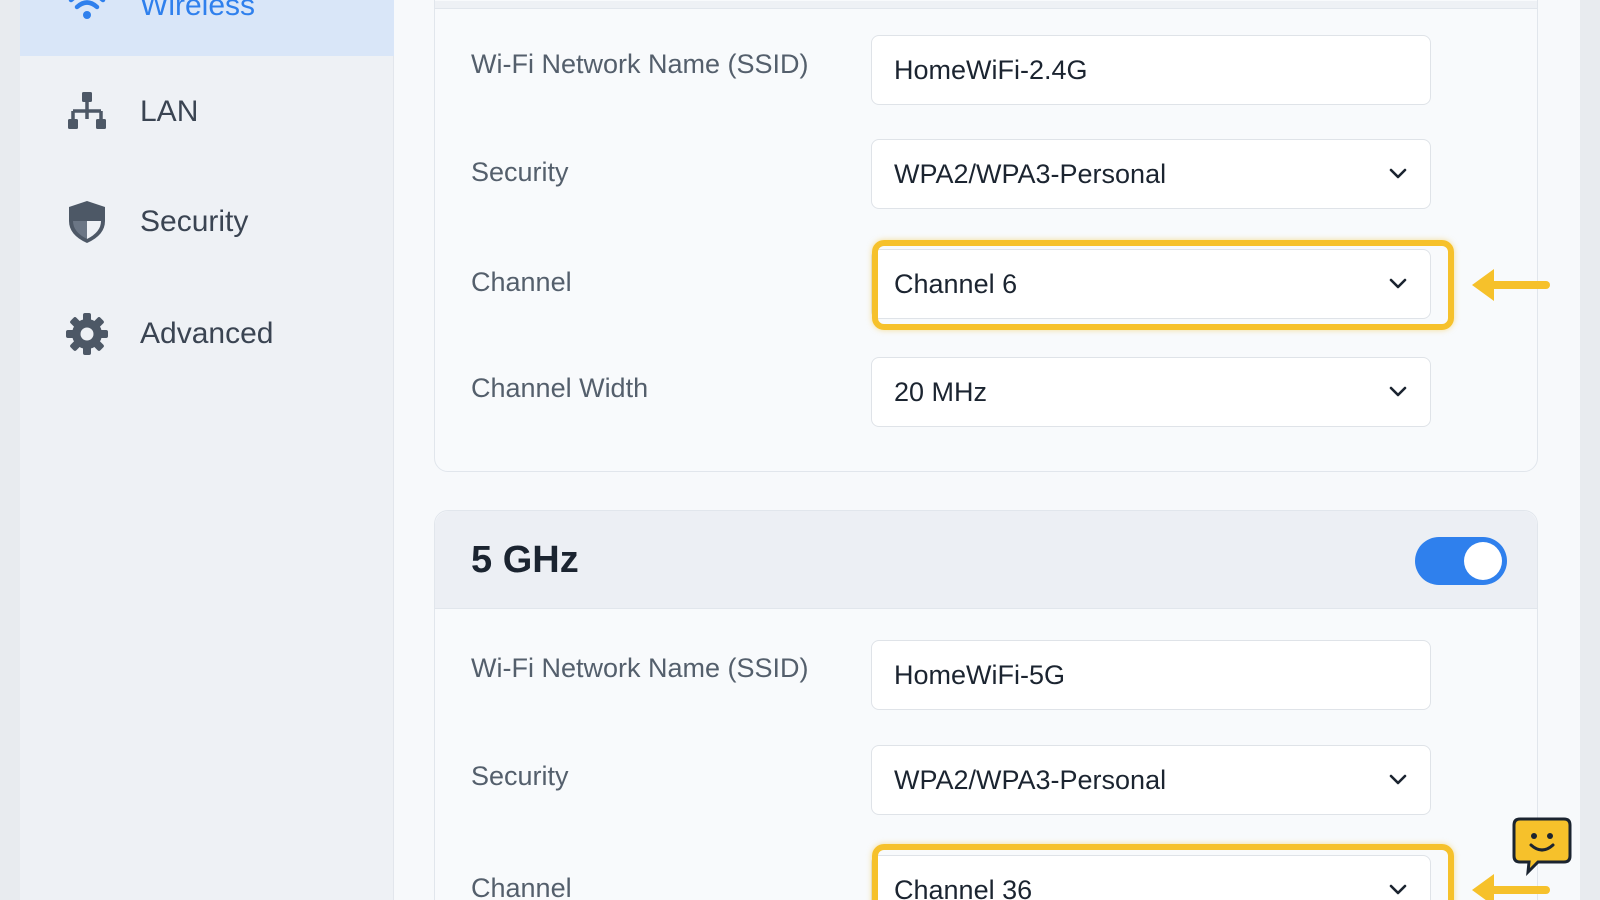 The image size is (1600, 900). Describe the element at coordinates (10, 450) in the screenshot. I see `window-edge-left` at that location.